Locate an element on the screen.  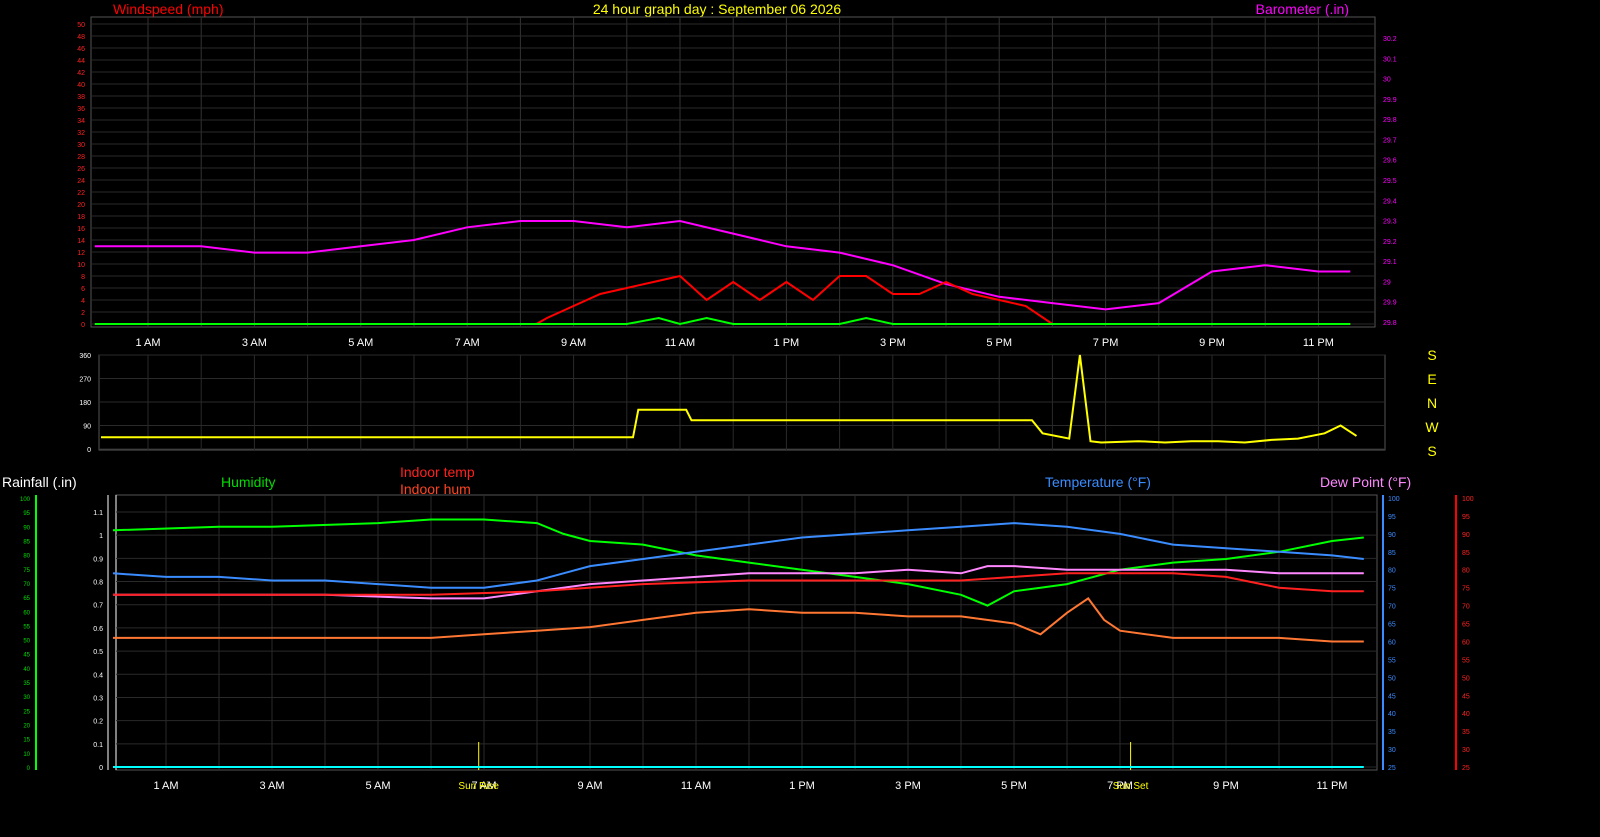
windspeed-tick-label: 40 is located at coordinates (81, 85).